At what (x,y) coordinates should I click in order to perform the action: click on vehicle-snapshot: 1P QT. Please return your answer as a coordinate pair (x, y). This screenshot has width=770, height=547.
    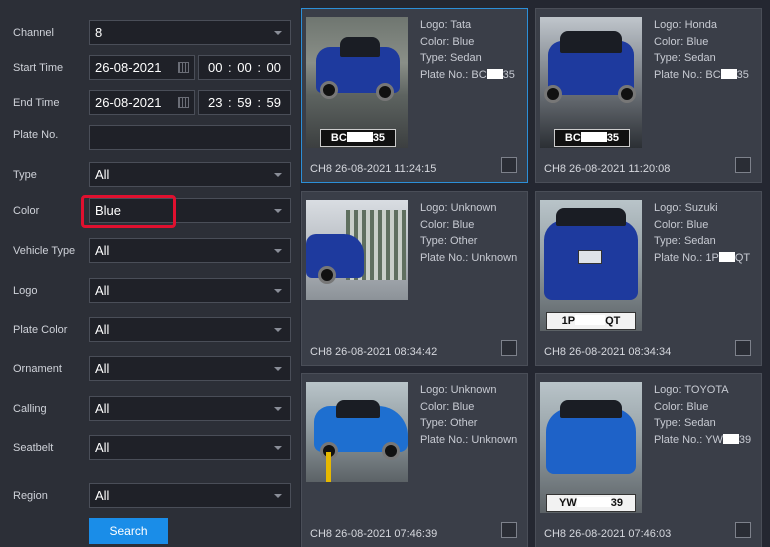
    Looking at the image, I should click on (591, 265).